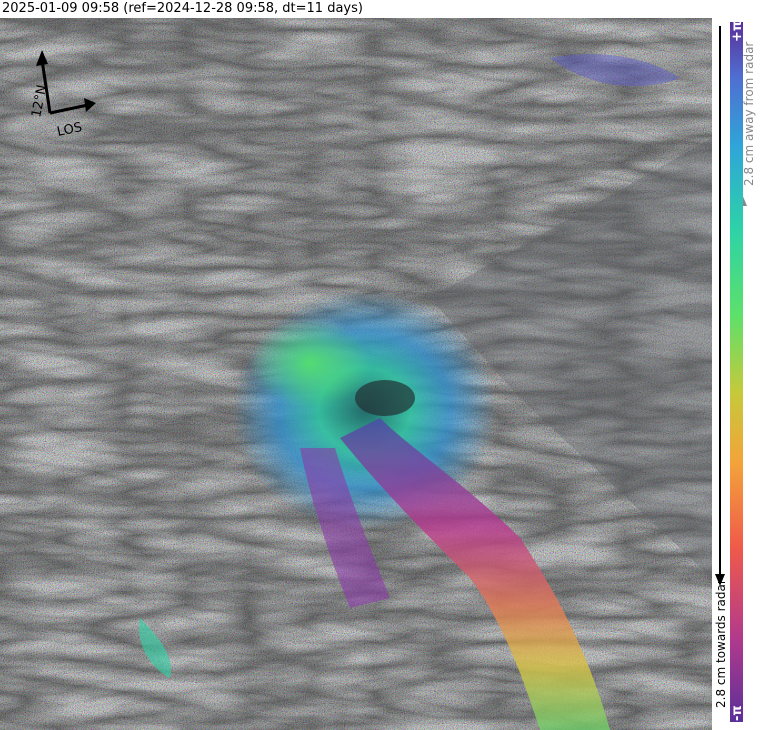 The width and height of the screenshot is (763, 730). Describe the element at coordinates (749, 113) in the screenshot. I see `away-from-radar-label: 2.8 cm away from radar` at that location.